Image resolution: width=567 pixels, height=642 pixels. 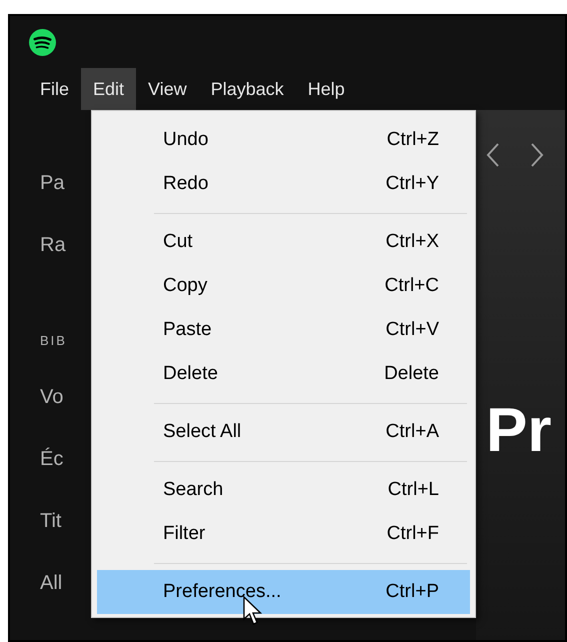 What do you see at coordinates (190, 374) in the screenshot?
I see `menu-item-label: Delete` at bounding box center [190, 374].